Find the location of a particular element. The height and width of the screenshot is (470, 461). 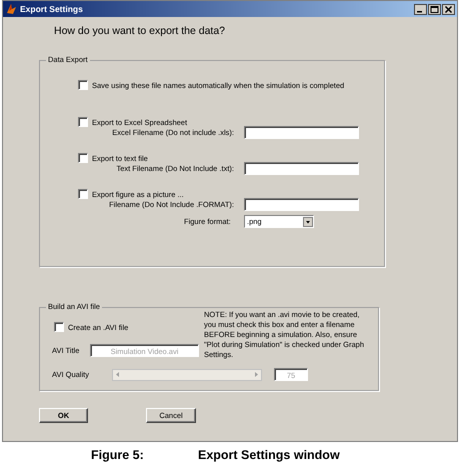

window-title: Export Settings is located at coordinates (51, 9).